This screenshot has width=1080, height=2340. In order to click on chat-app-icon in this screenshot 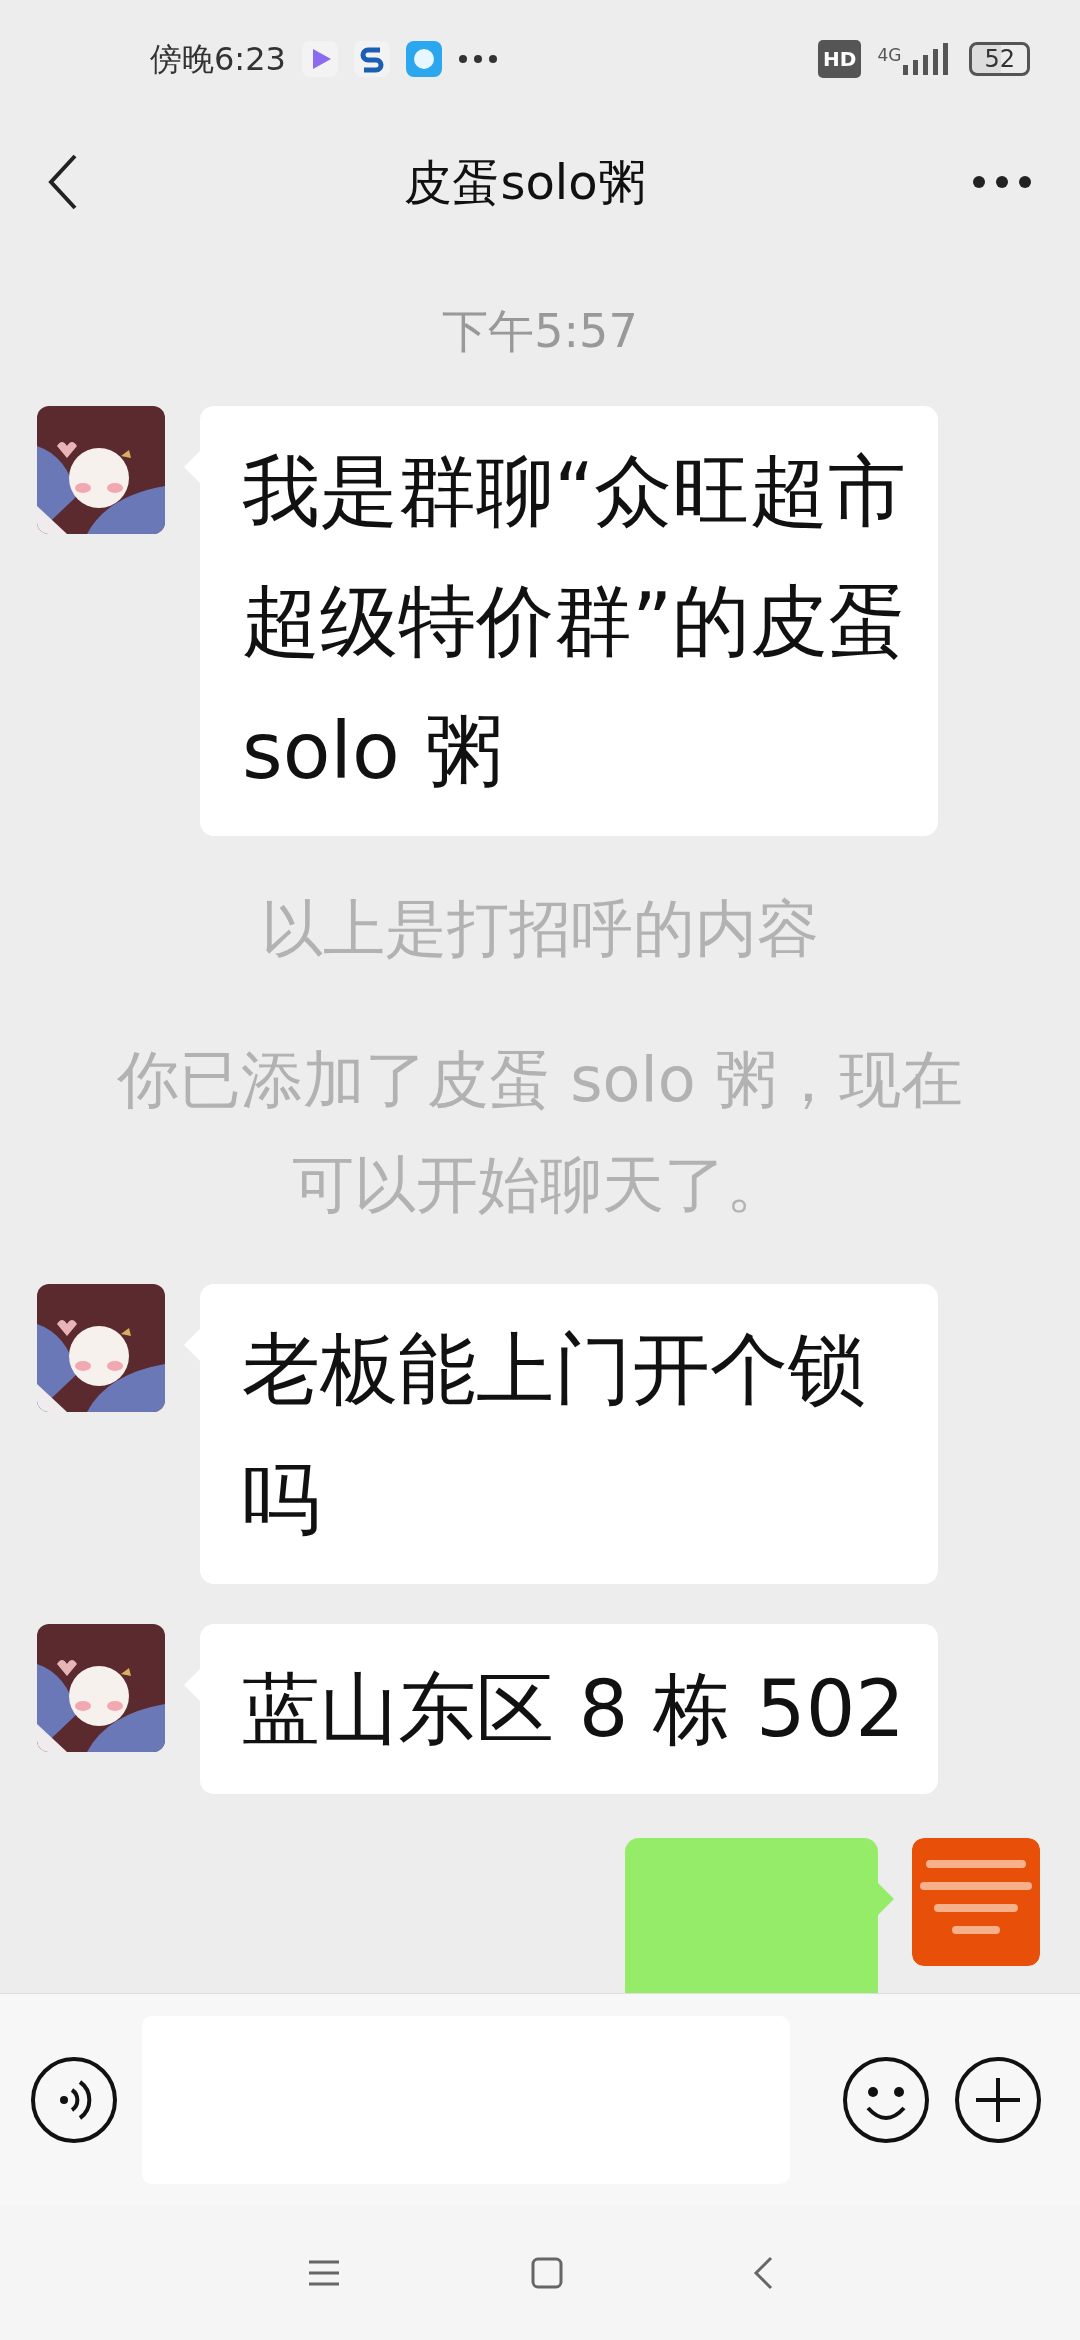, I will do `click(423, 59)`.